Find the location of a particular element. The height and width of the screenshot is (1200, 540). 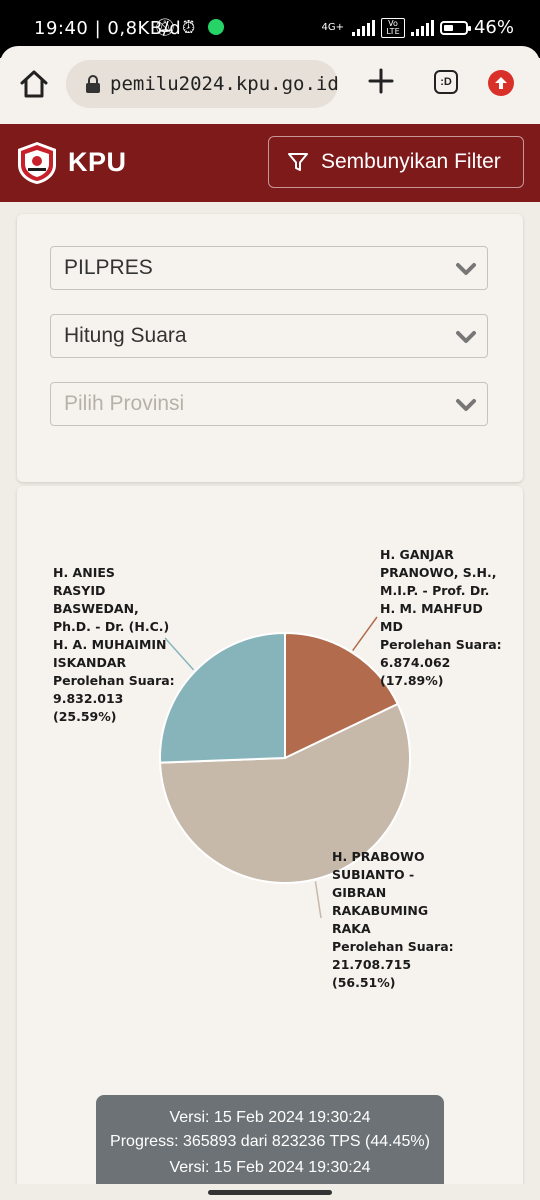

site-title: KPU is located at coordinates (97, 162).